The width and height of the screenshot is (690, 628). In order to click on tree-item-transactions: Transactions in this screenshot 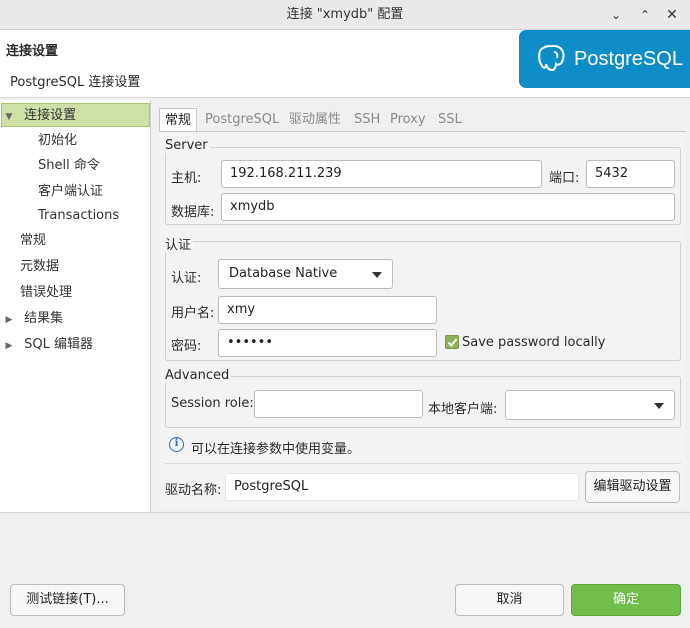, I will do `click(75, 216)`.